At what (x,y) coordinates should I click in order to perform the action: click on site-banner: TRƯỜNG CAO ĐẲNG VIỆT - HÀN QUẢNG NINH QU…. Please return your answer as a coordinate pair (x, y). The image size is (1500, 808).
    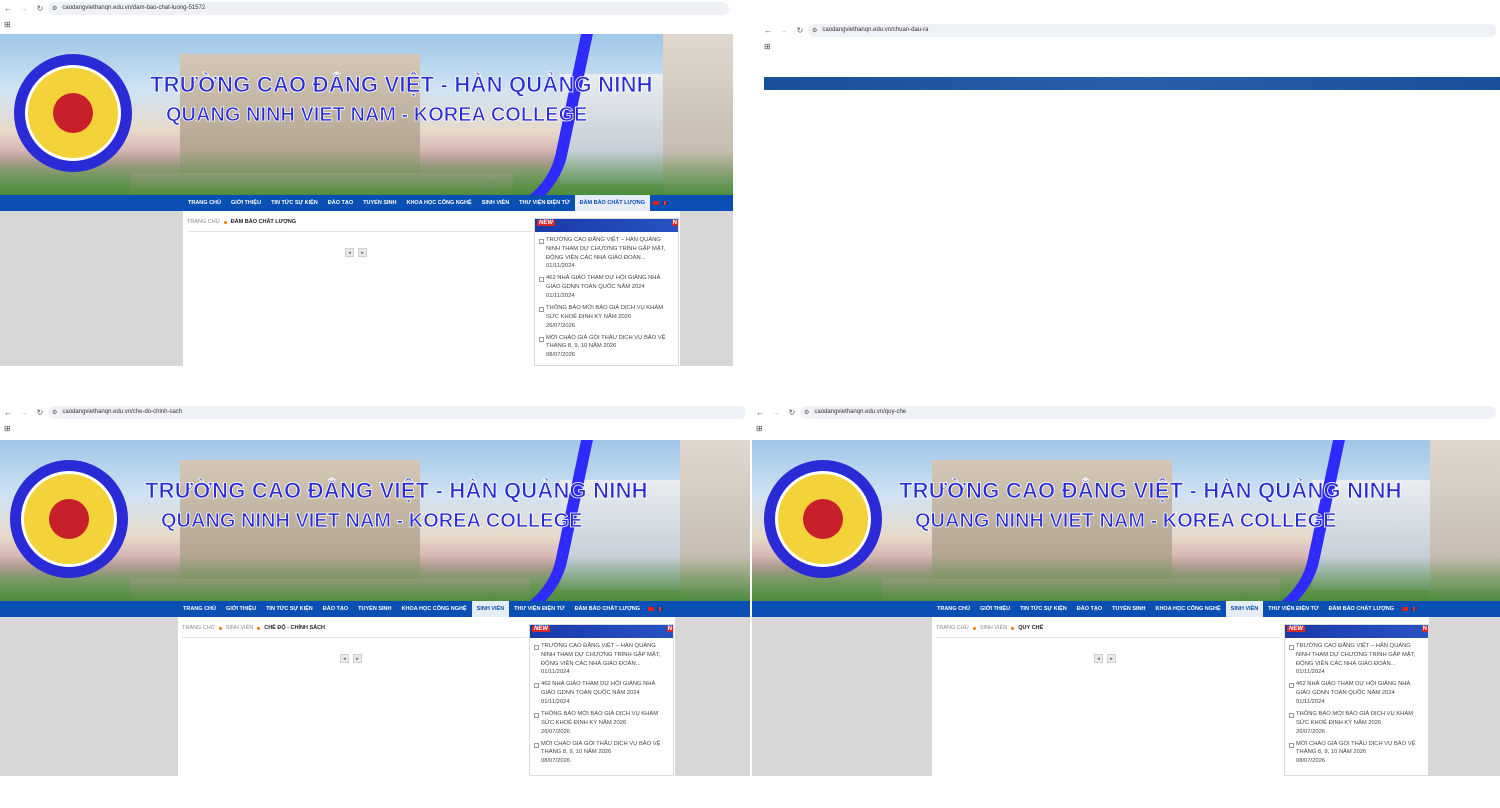
    Looking at the image, I should click on (1126, 520).